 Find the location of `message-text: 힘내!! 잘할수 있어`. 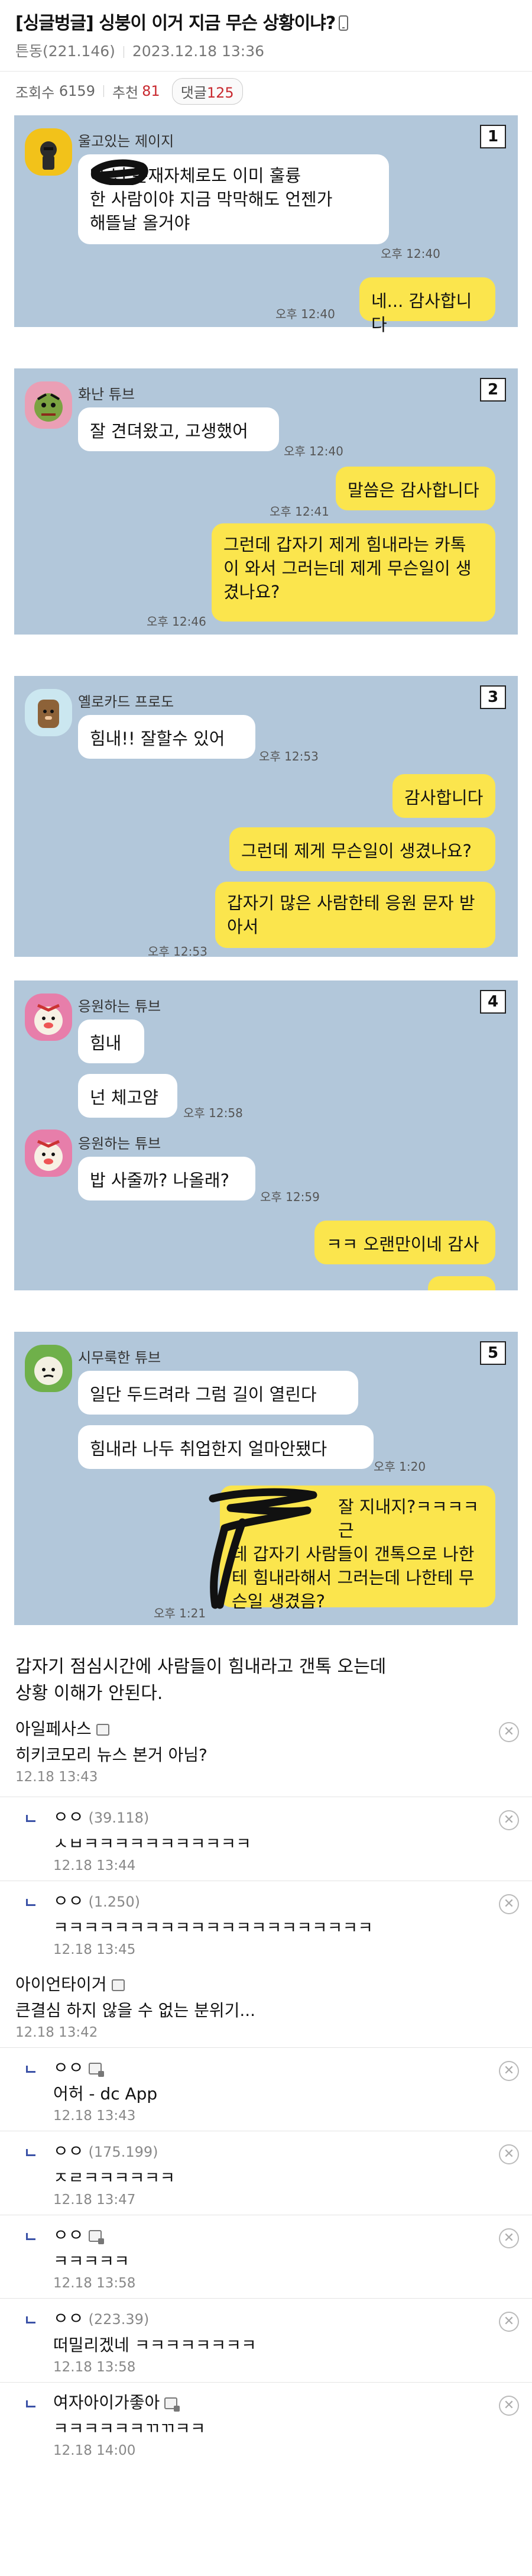

message-text: 힘내!! 잘할수 있어 is located at coordinates (157, 739).